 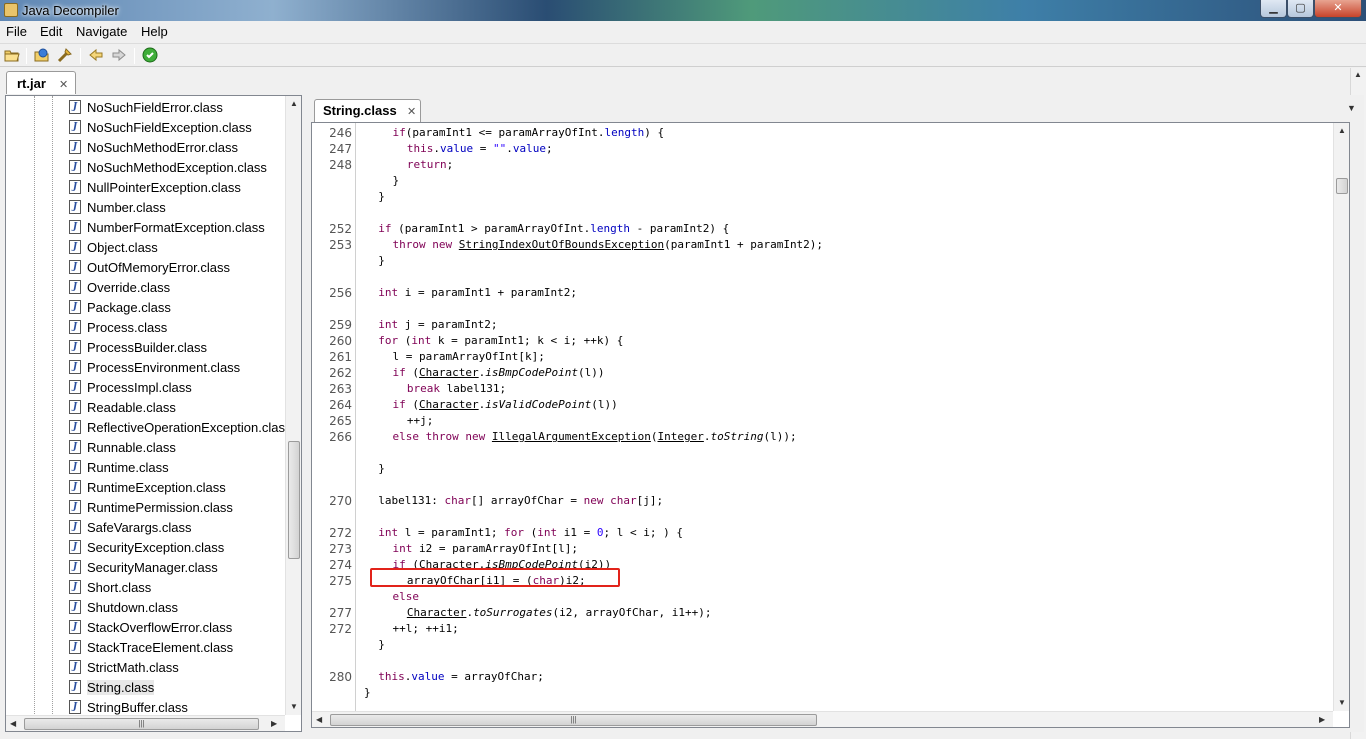 I want to click on tree-horizontal-scrollbar: ◀ ||| ▶, so click(x=145, y=723).